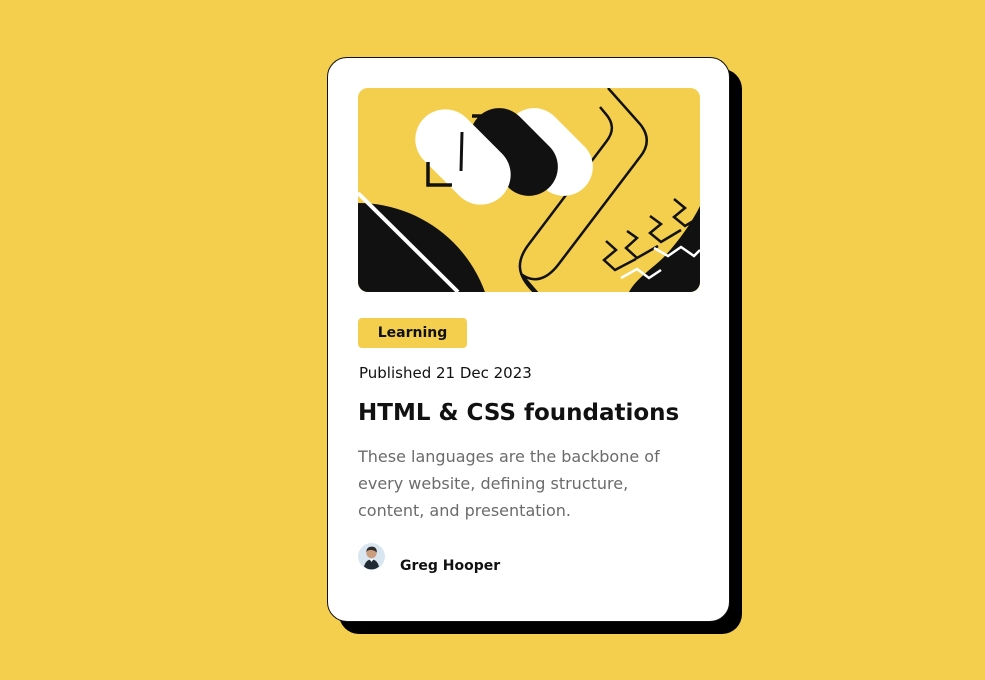 This screenshot has height=680, width=985. Describe the element at coordinates (518, 413) in the screenshot. I see `card-title: HTML & CSS foundations` at that location.